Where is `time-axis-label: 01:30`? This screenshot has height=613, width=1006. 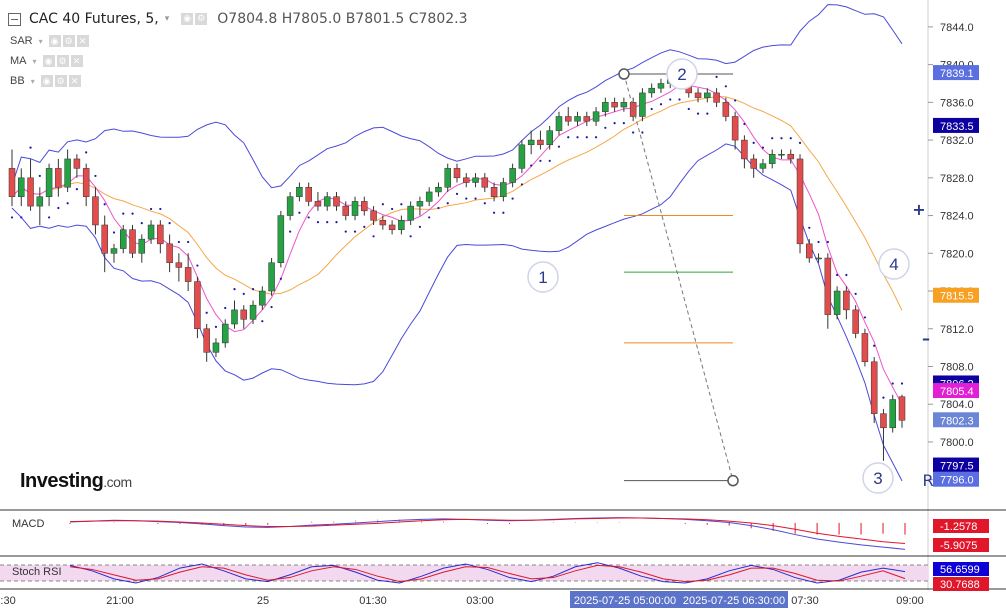
time-axis-label: 01:30 is located at coordinates (373, 601).